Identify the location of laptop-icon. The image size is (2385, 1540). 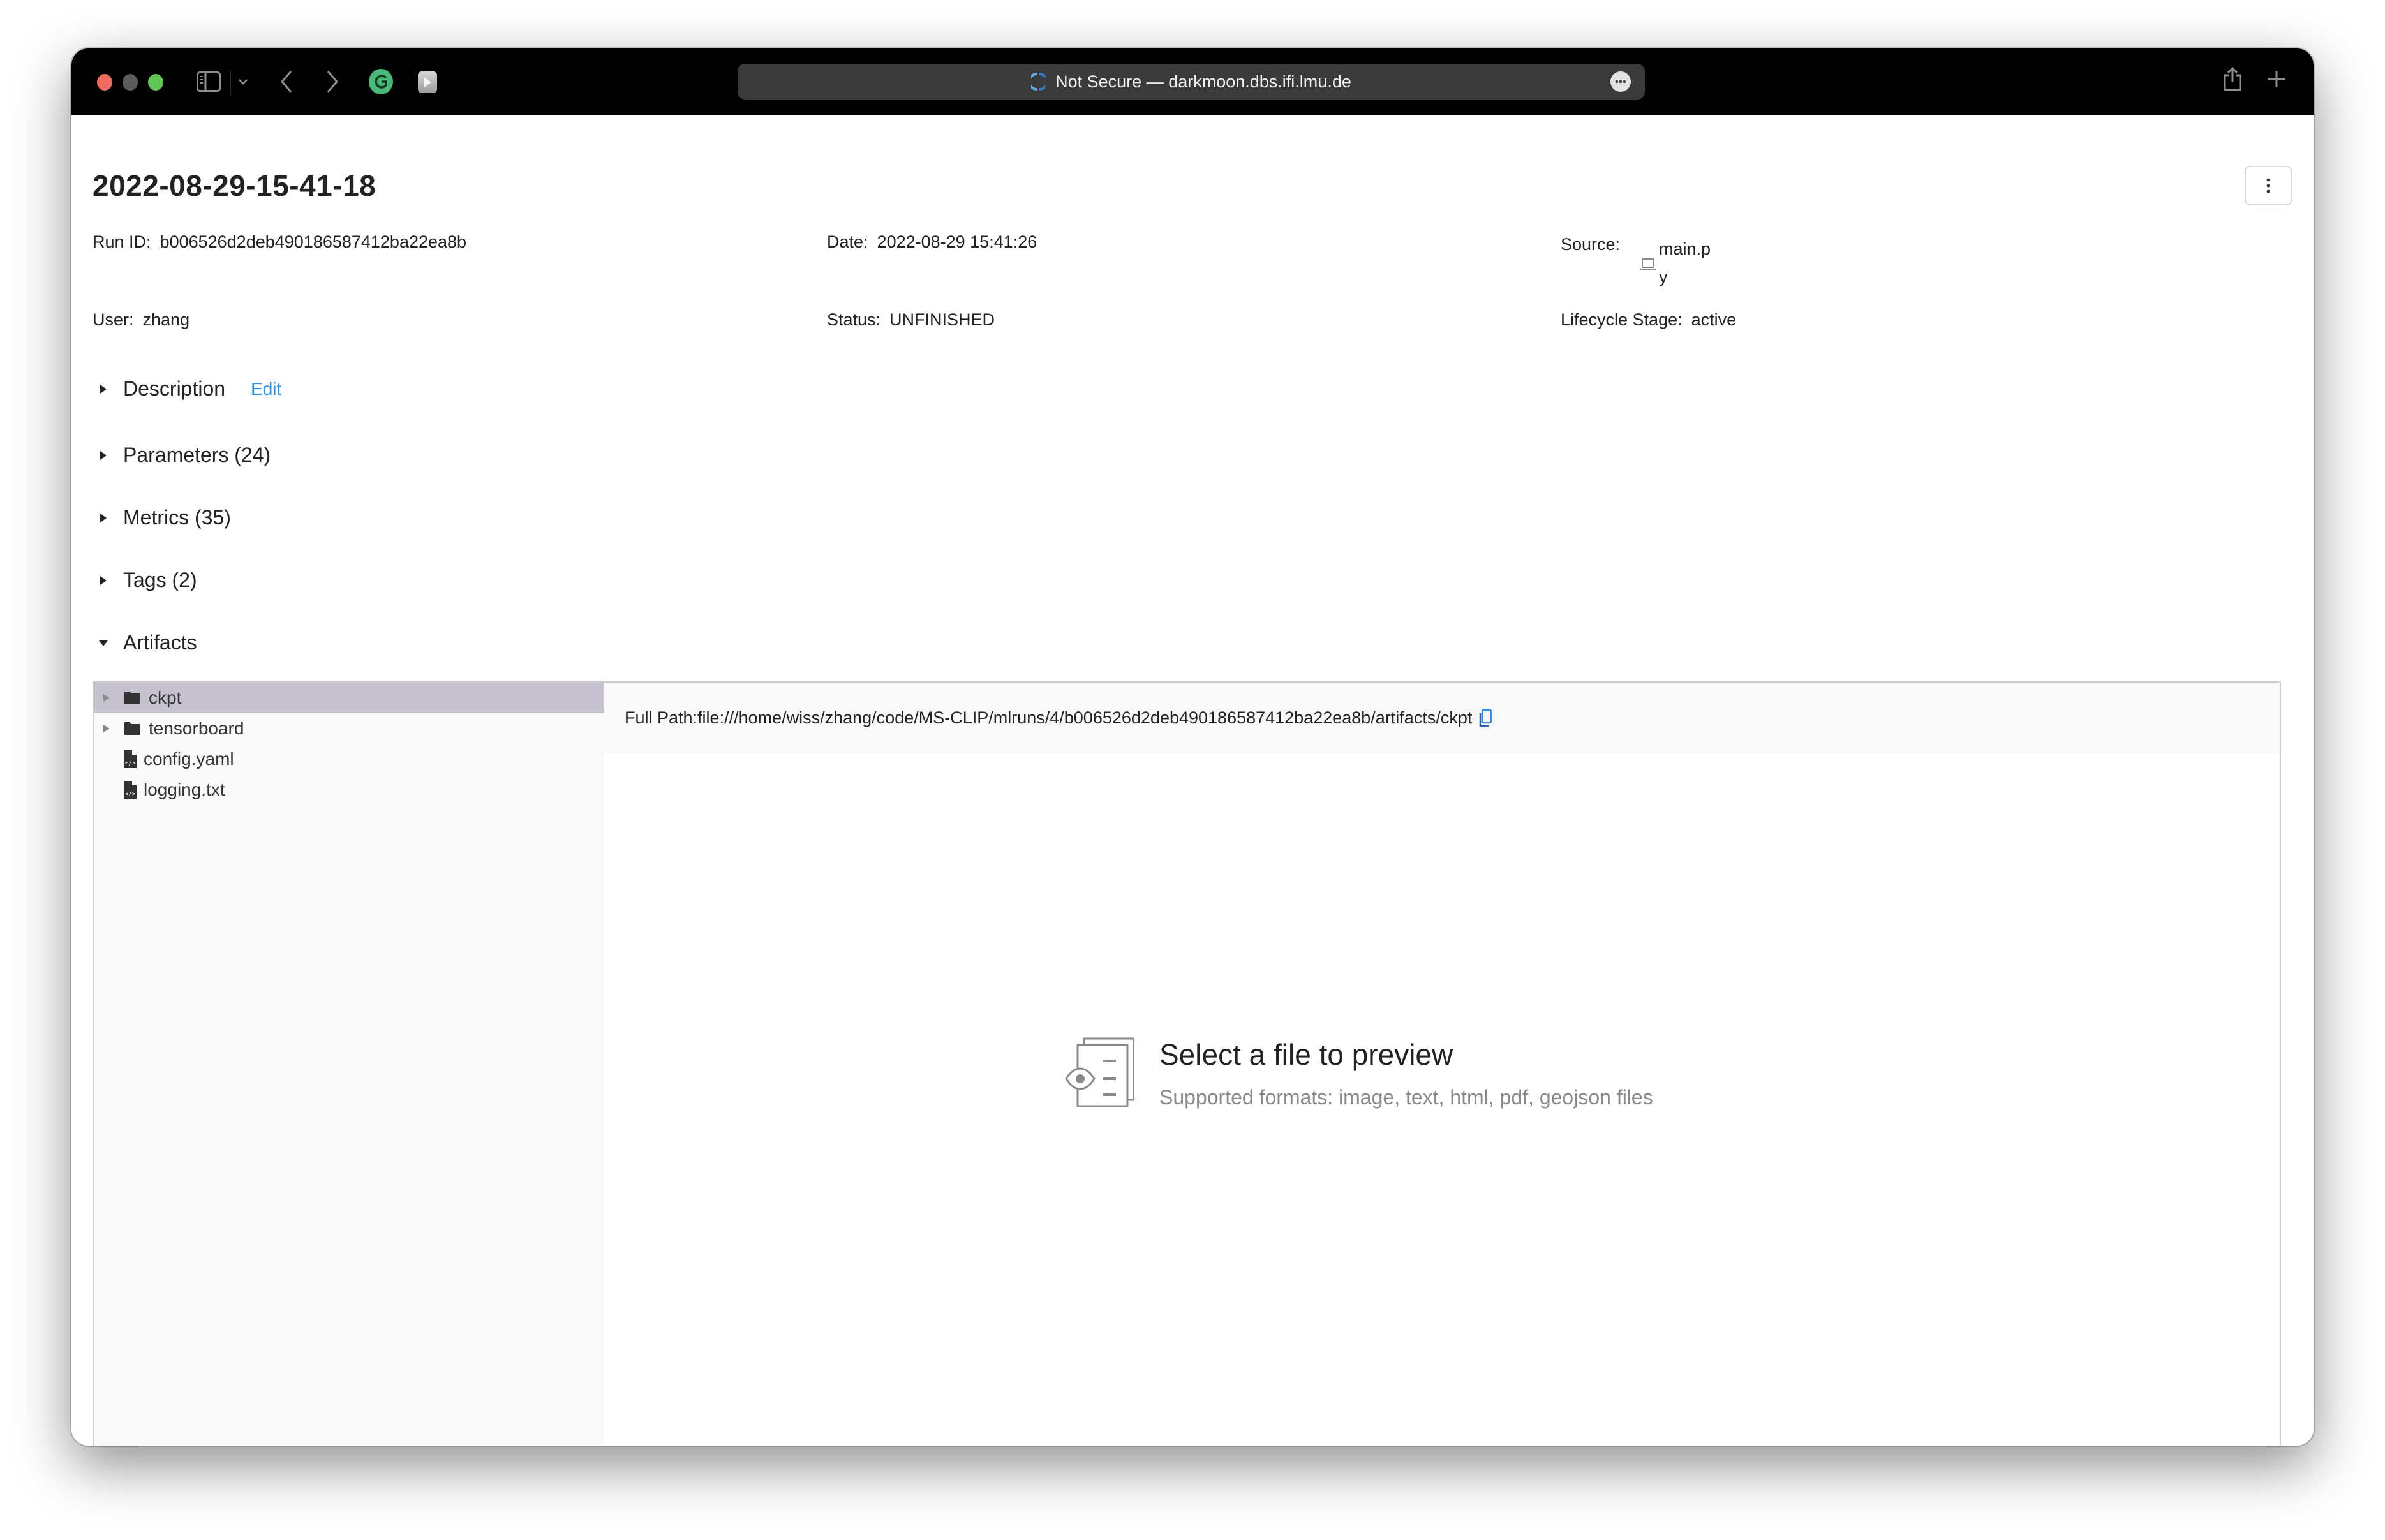
(1648, 264).